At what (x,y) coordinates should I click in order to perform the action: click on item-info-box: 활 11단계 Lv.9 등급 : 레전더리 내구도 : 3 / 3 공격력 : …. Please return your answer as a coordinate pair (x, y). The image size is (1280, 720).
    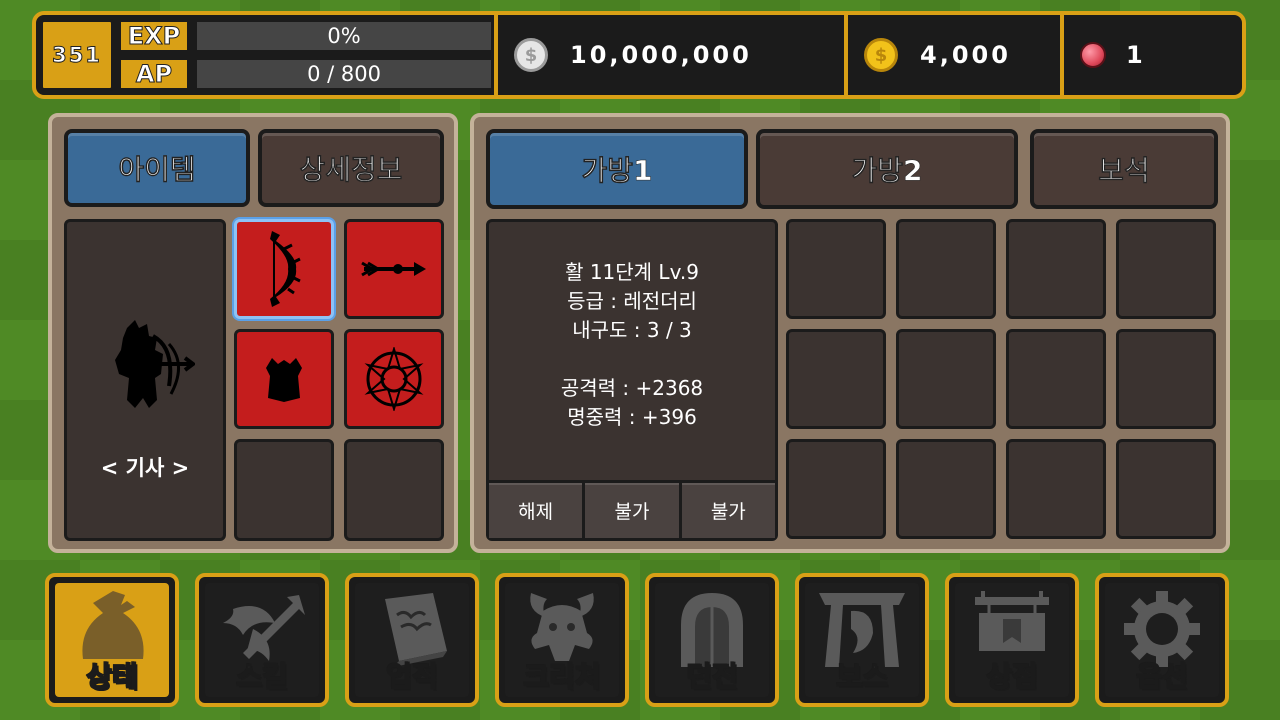
    Looking at the image, I should click on (632, 380).